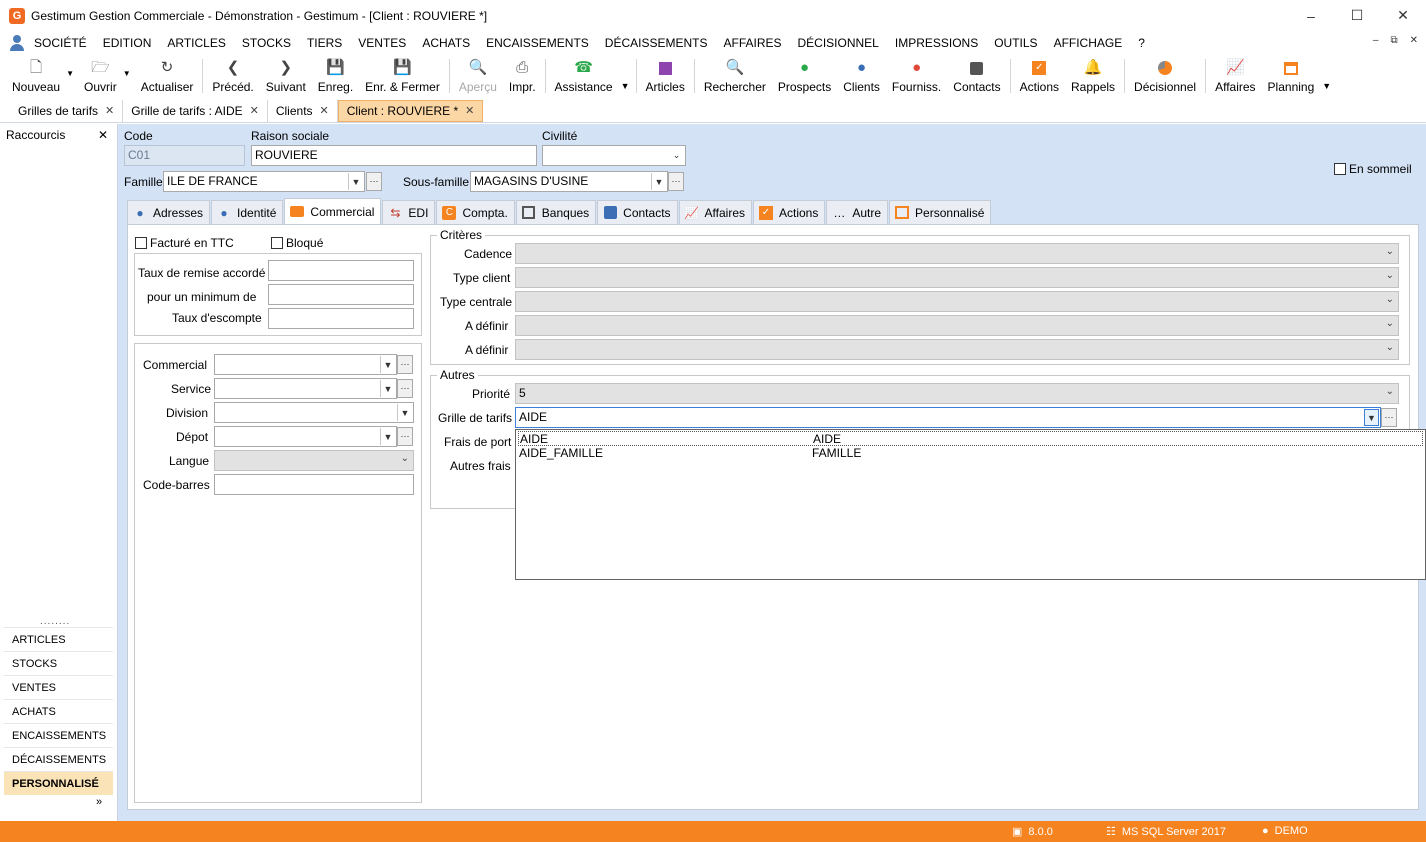 Image resolution: width=1426 pixels, height=842 pixels. Describe the element at coordinates (410, 110) in the screenshot. I see `doc-tab-client-rouviere: Client : ROUVIERE * ✕` at that location.